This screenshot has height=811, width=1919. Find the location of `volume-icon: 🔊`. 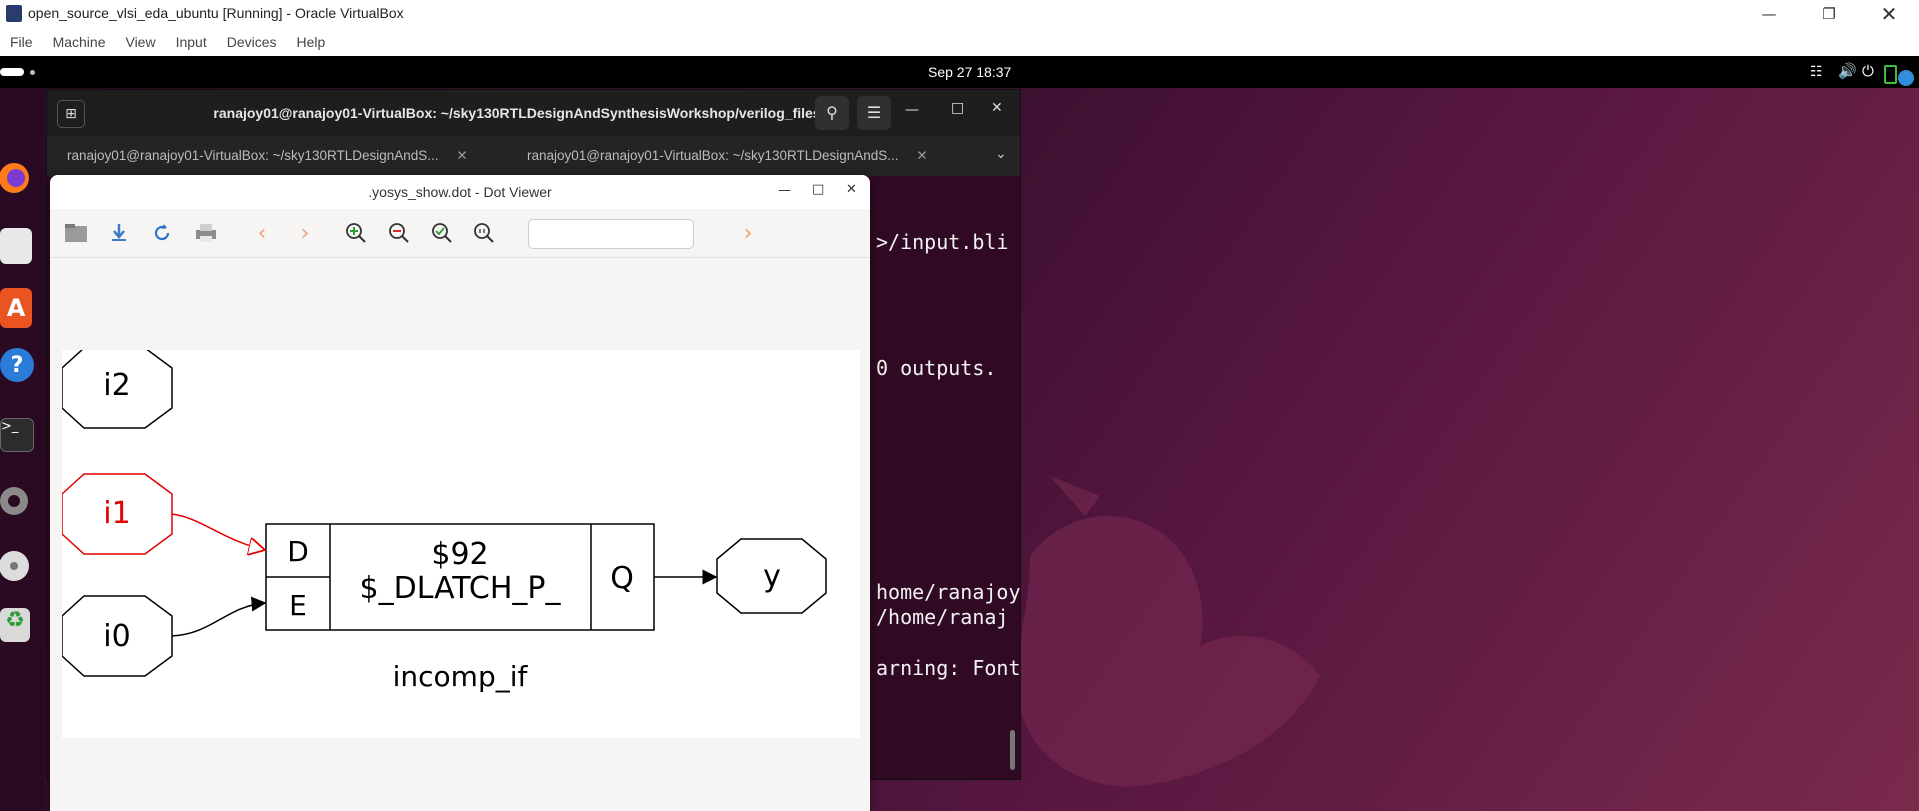

volume-icon: 🔊 is located at coordinates (1847, 71).